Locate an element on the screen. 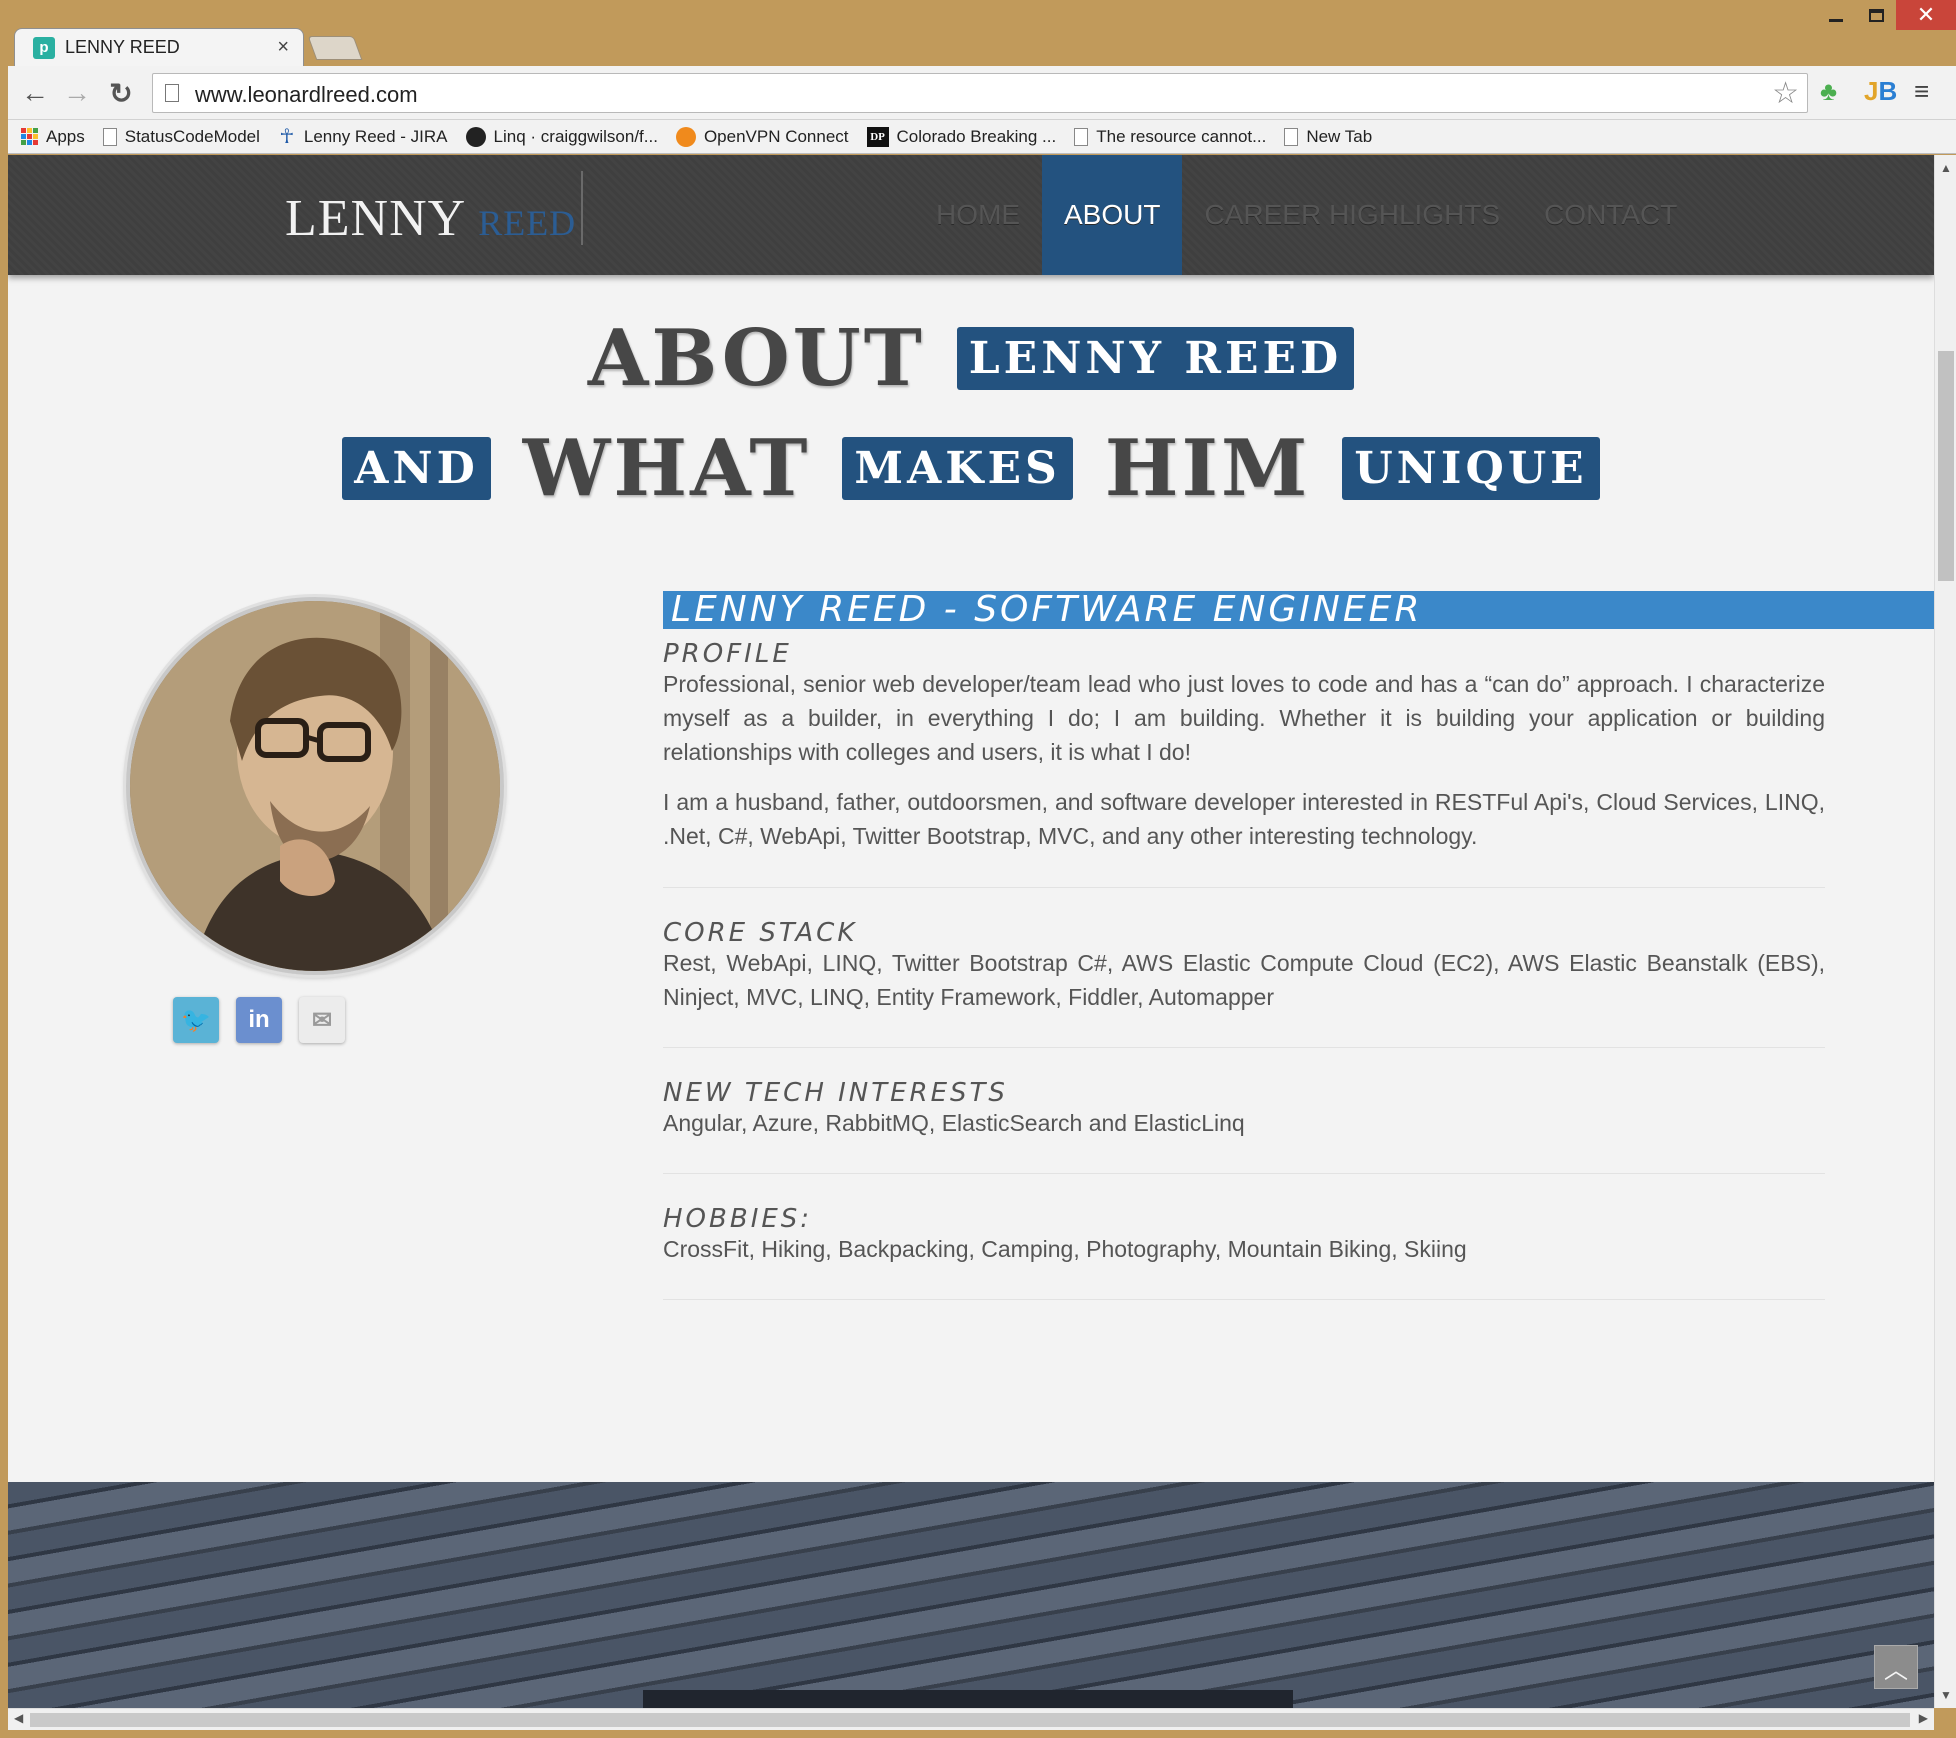  minimize-icon is located at coordinates (1836, 20).